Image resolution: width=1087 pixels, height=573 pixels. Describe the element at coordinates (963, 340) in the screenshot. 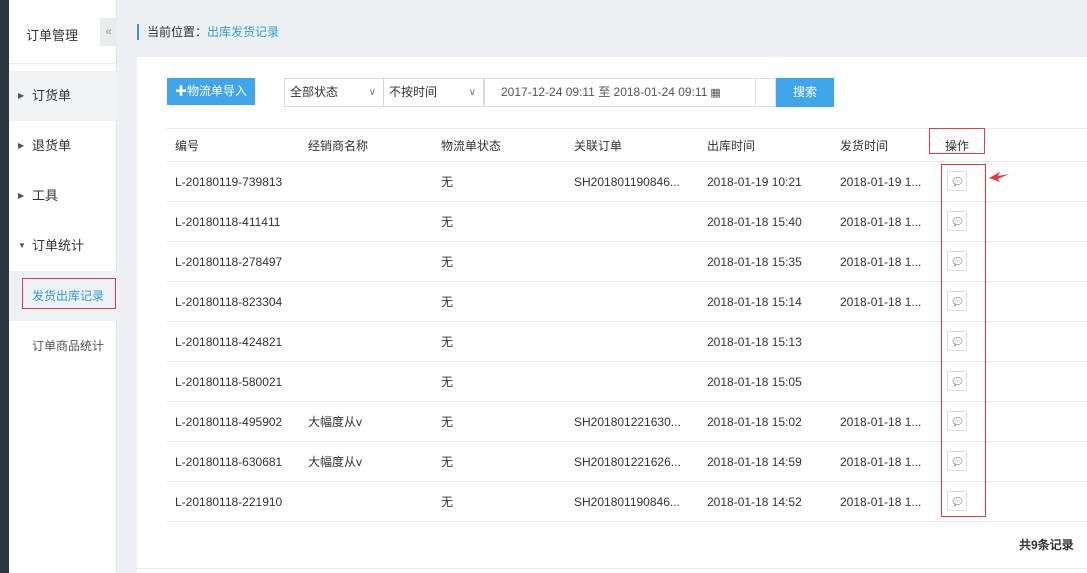

I see `highlight-box-action-column` at that location.